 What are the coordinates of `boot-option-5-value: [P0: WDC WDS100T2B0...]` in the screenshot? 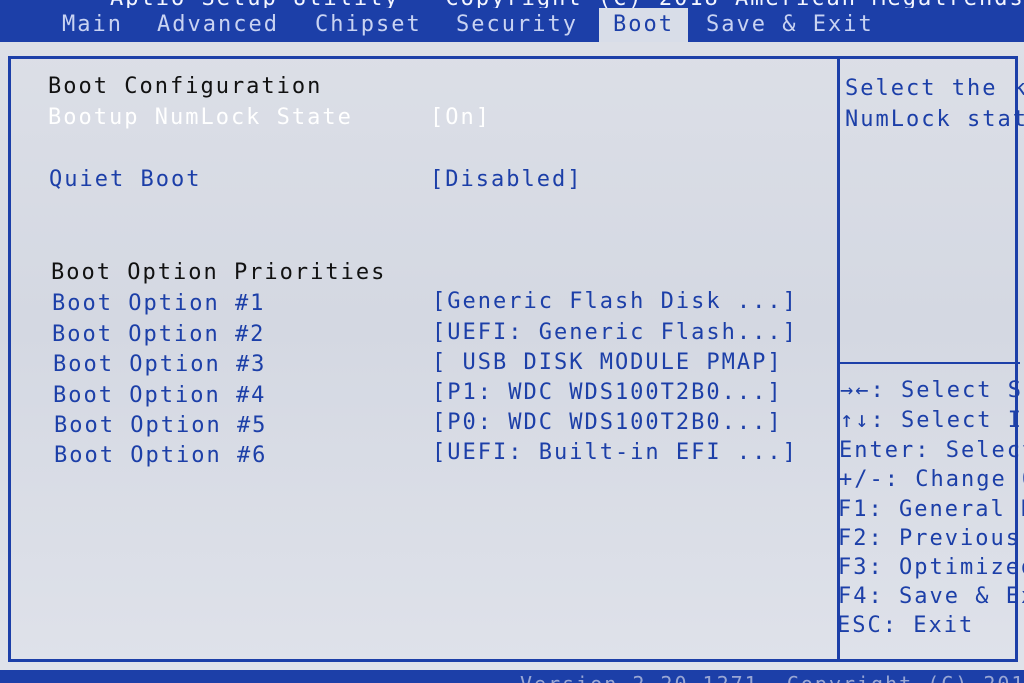 It's located at (607, 423).